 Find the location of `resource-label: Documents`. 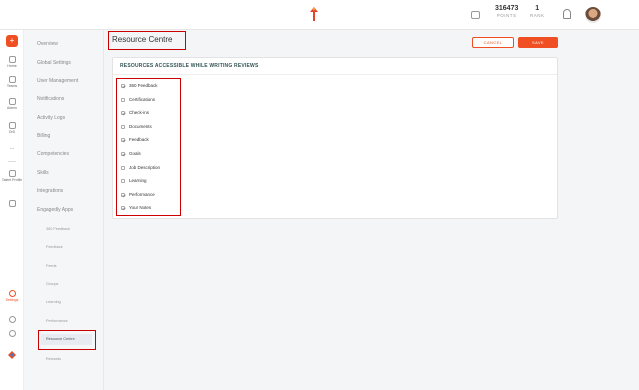

resource-label: Documents is located at coordinates (140, 126).